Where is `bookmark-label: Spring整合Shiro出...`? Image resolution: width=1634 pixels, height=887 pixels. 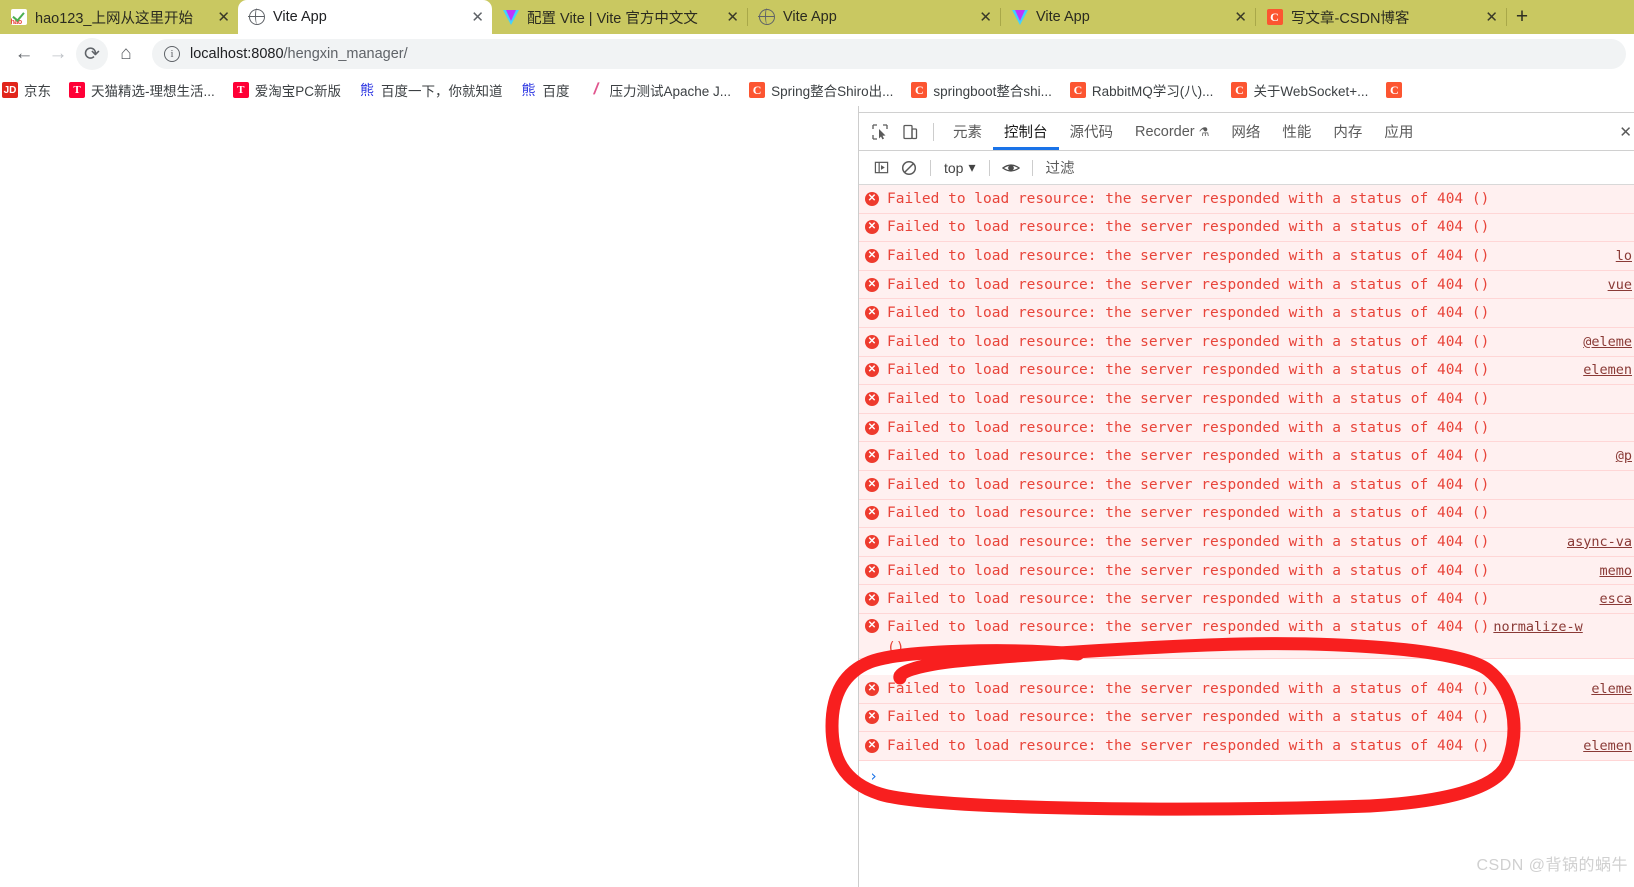
bookmark-label: Spring整合Shiro出... is located at coordinates (832, 91).